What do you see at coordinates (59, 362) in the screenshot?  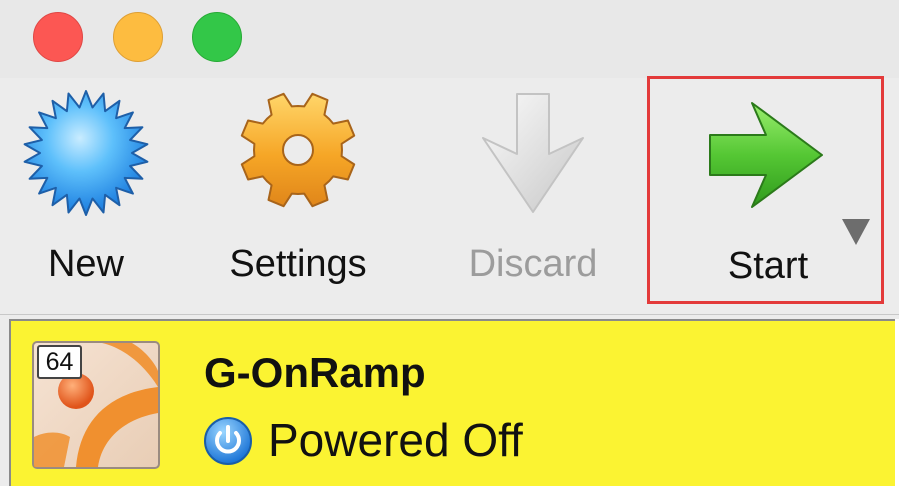 I see `vm-64bit-badge: 64` at bounding box center [59, 362].